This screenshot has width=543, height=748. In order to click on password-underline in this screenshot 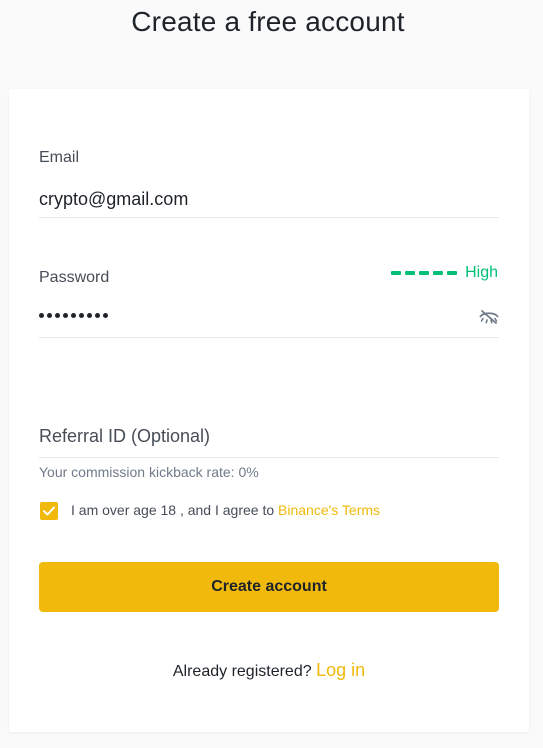, I will do `click(269, 337)`.